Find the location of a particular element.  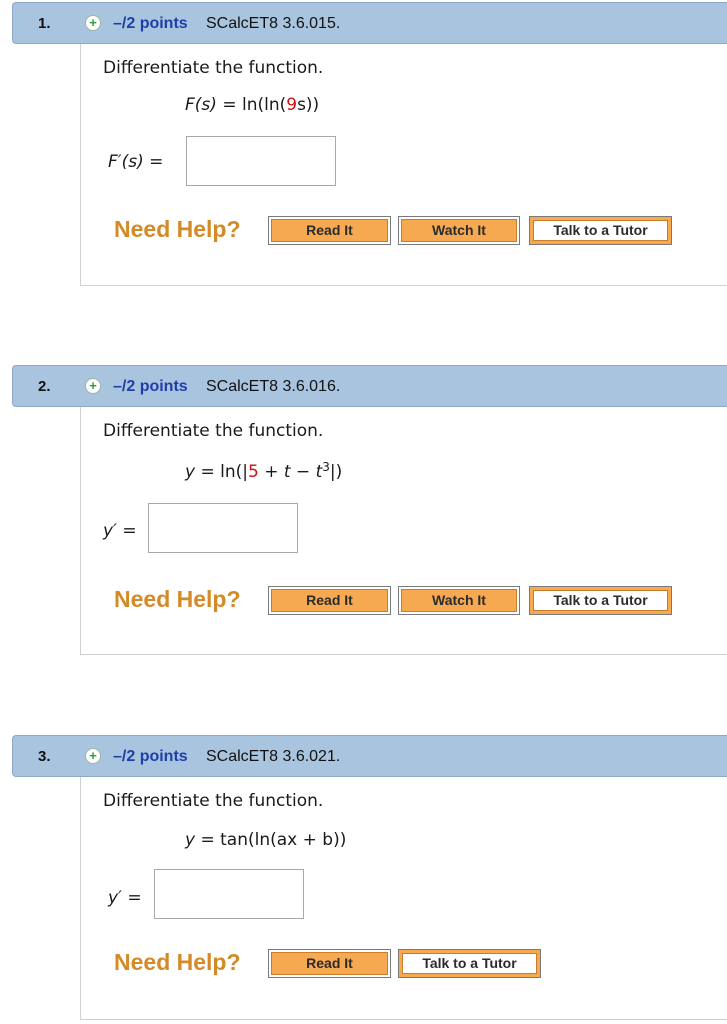

eq-post: s)) is located at coordinates (308, 105).